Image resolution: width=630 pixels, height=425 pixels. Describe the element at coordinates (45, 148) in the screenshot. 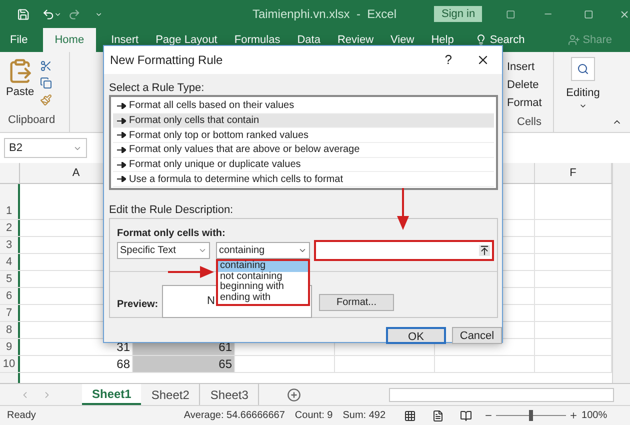

I see `name-box: B2` at that location.